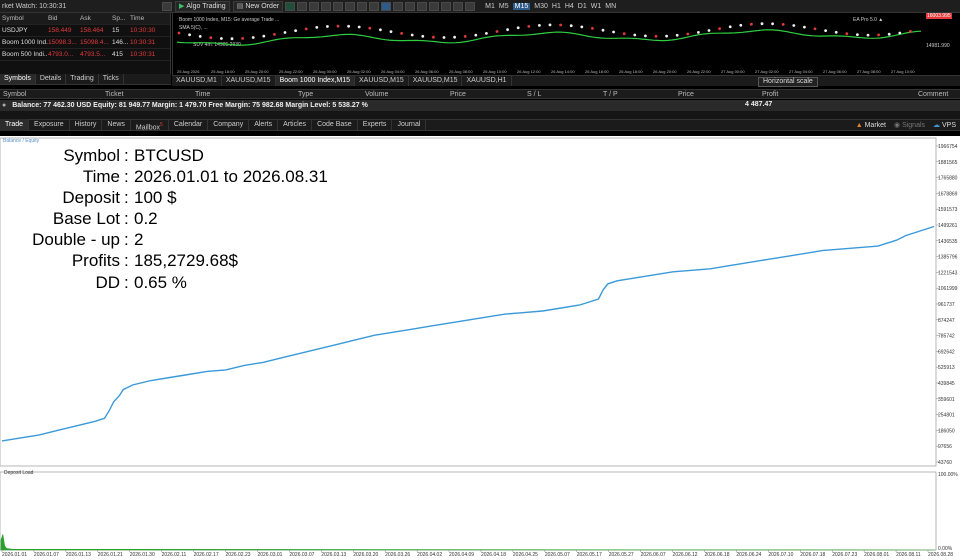  I want to click on text-icon, so click(458, 6).